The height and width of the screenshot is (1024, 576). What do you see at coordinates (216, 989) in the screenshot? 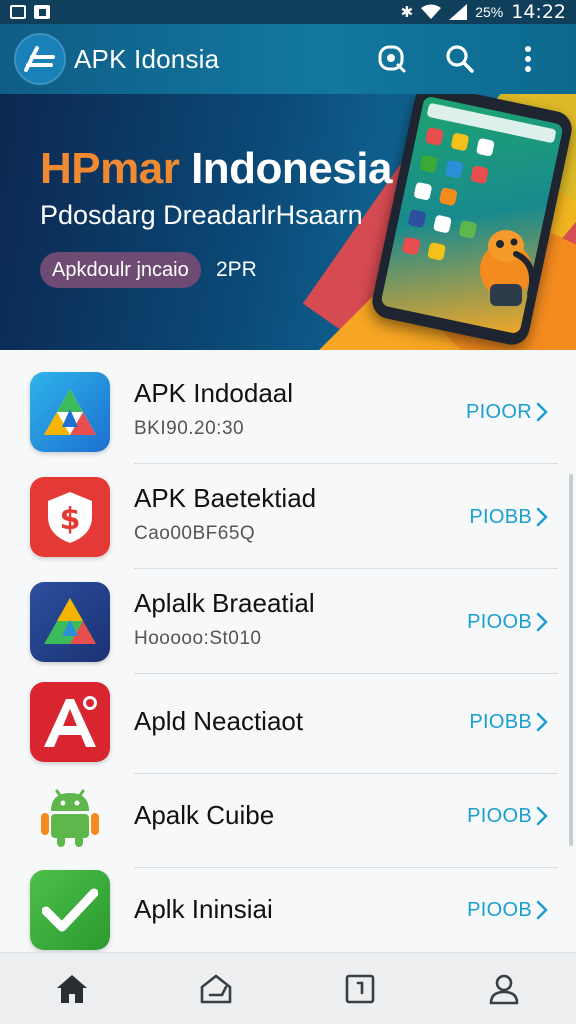
I see `store-icon` at bounding box center [216, 989].